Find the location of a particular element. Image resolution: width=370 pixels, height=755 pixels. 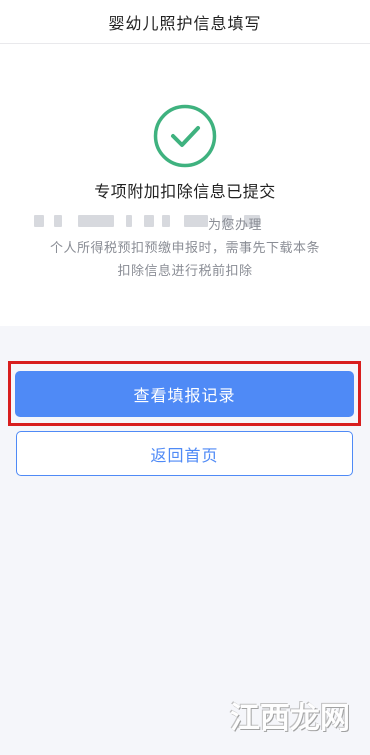

result-title: 专项附加扣除信息已提交 is located at coordinates (185, 191).